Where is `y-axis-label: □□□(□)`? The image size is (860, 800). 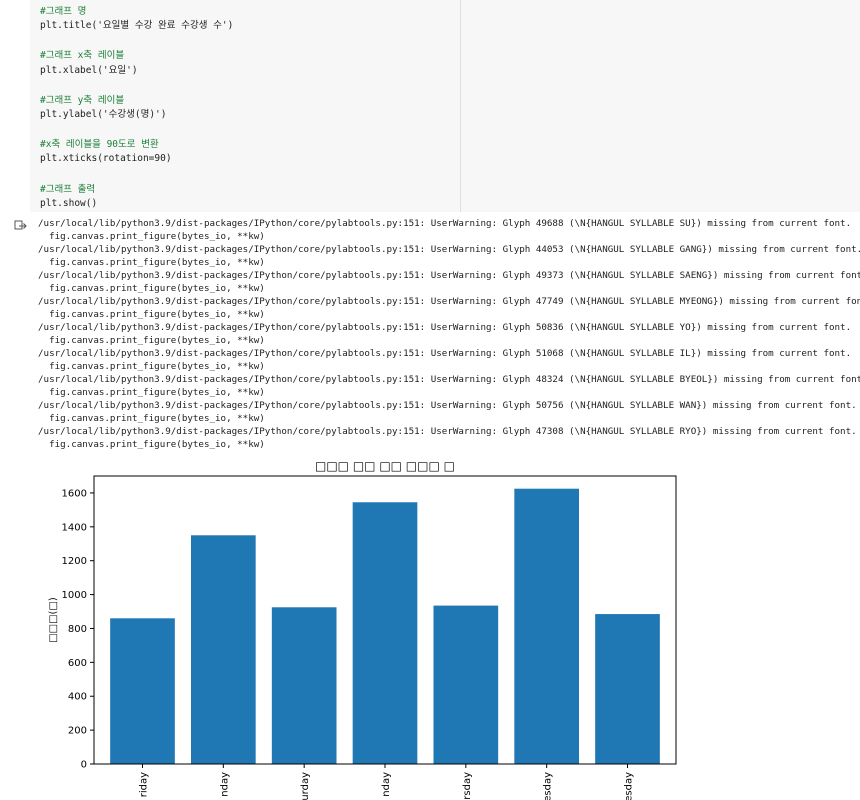 y-axis-label: □□□(□) is located at coordinates (53, 620).